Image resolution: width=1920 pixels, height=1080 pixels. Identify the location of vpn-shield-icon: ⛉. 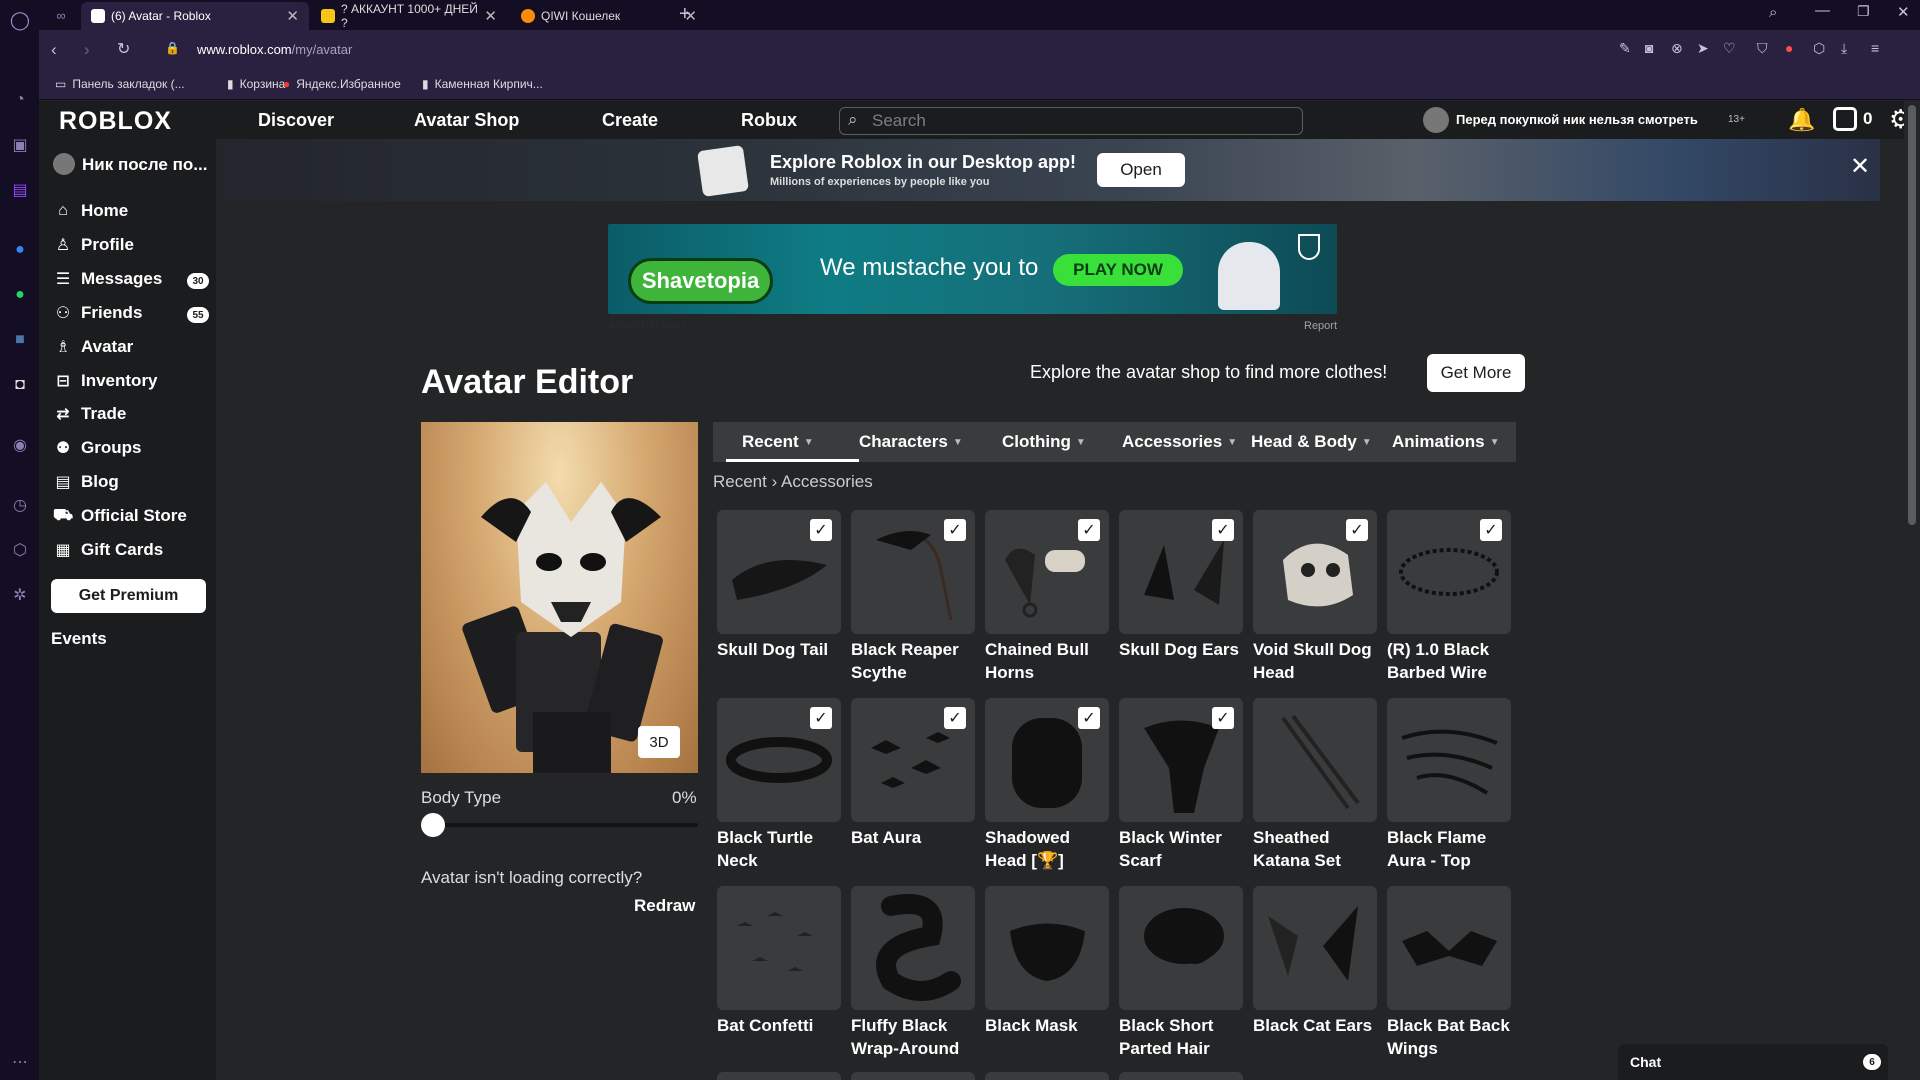
(1762, 48).